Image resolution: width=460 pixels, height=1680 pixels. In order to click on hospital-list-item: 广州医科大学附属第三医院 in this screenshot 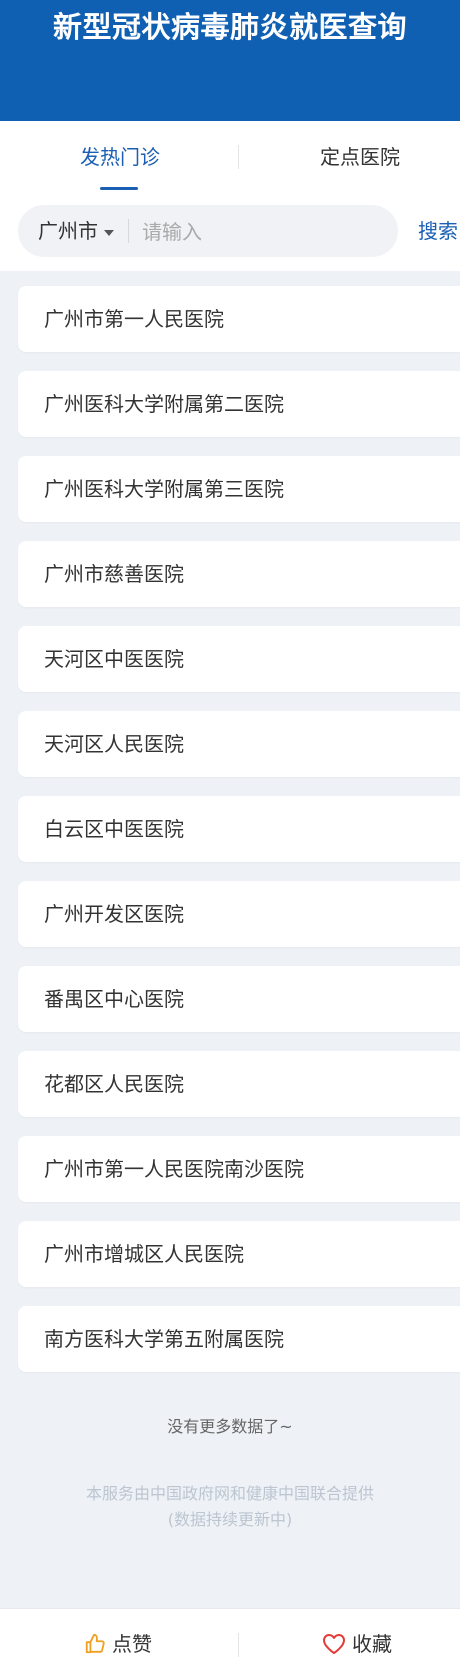, I will do `click(239, 489)`.